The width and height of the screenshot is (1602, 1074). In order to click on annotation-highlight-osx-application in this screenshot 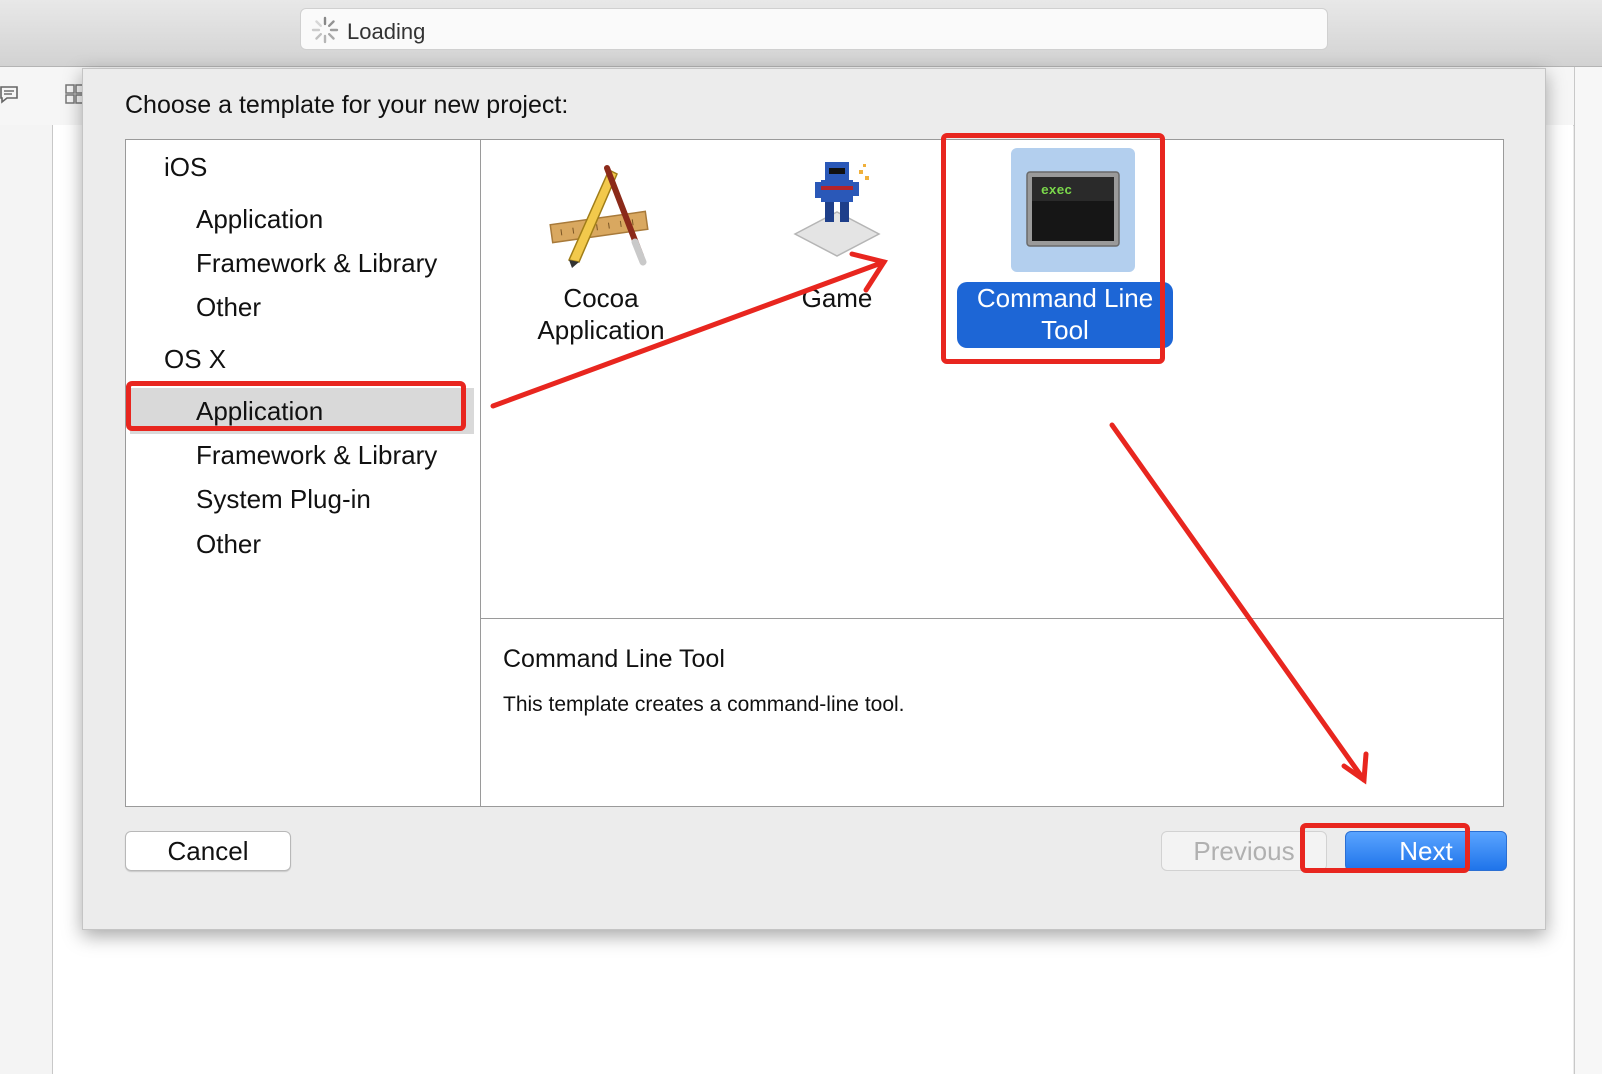, I will do `click(296, 406)`.